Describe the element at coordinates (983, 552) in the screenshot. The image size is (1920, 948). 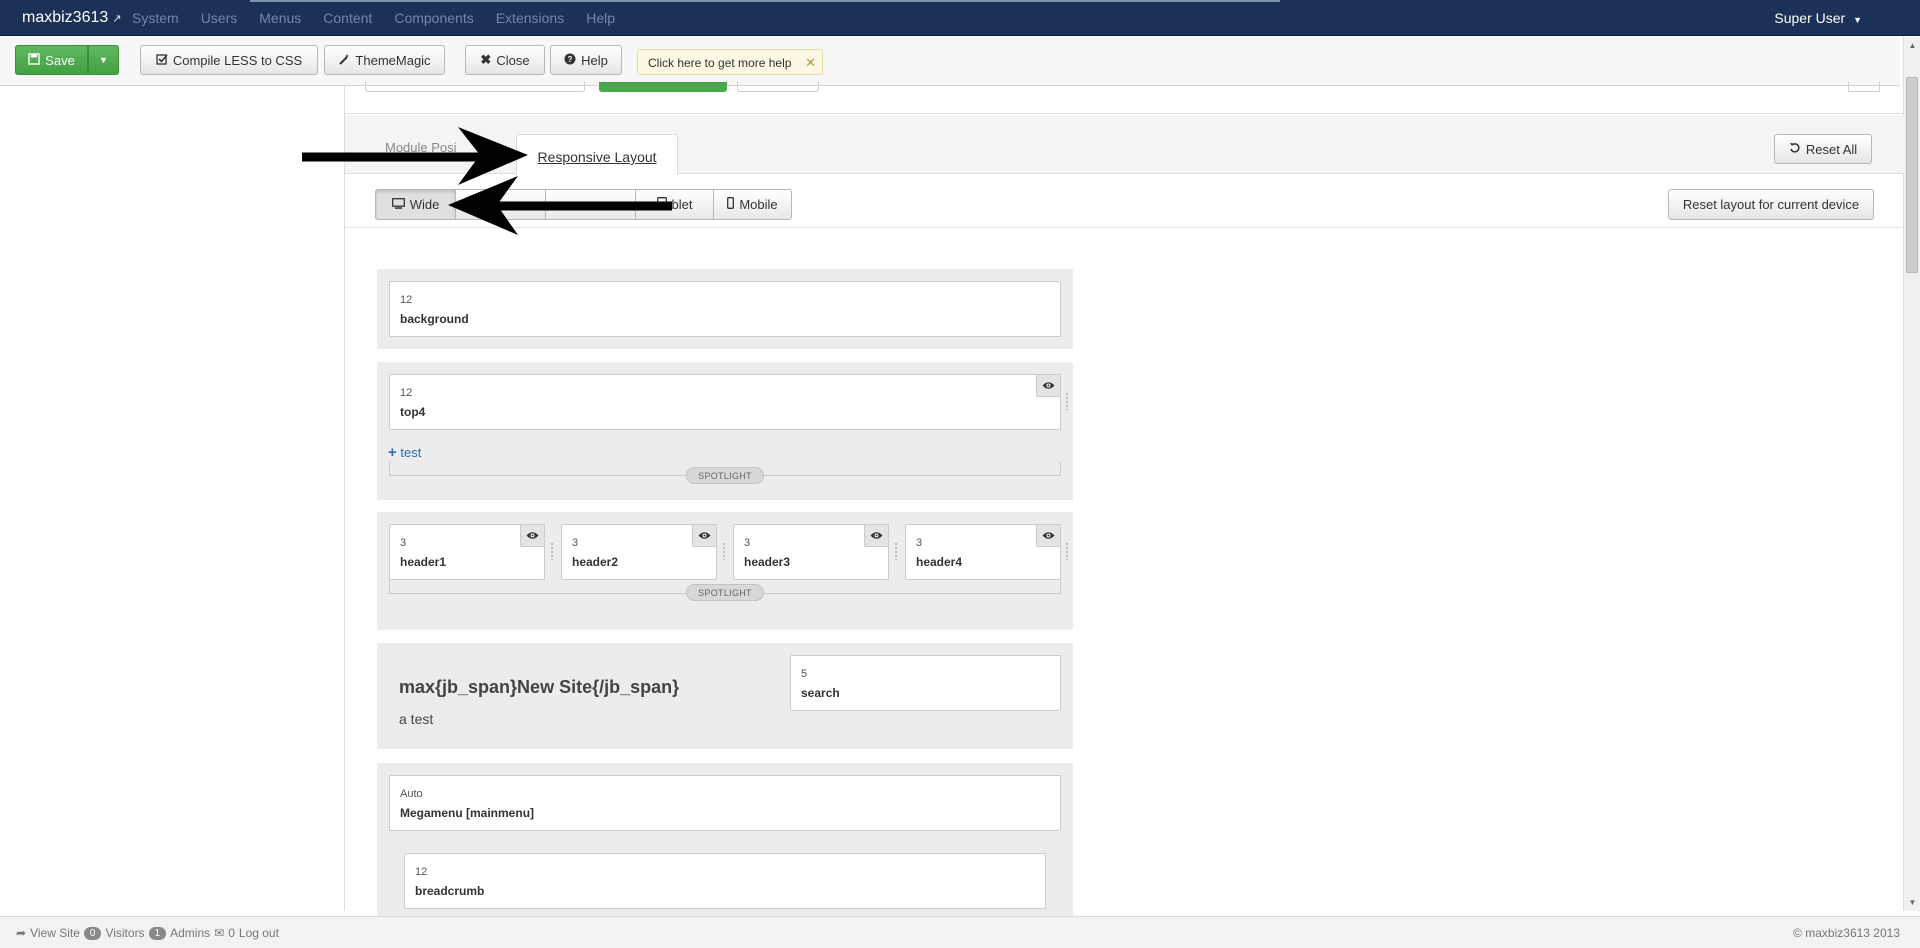
I see `position-block-header4: 3 header4` at that location.